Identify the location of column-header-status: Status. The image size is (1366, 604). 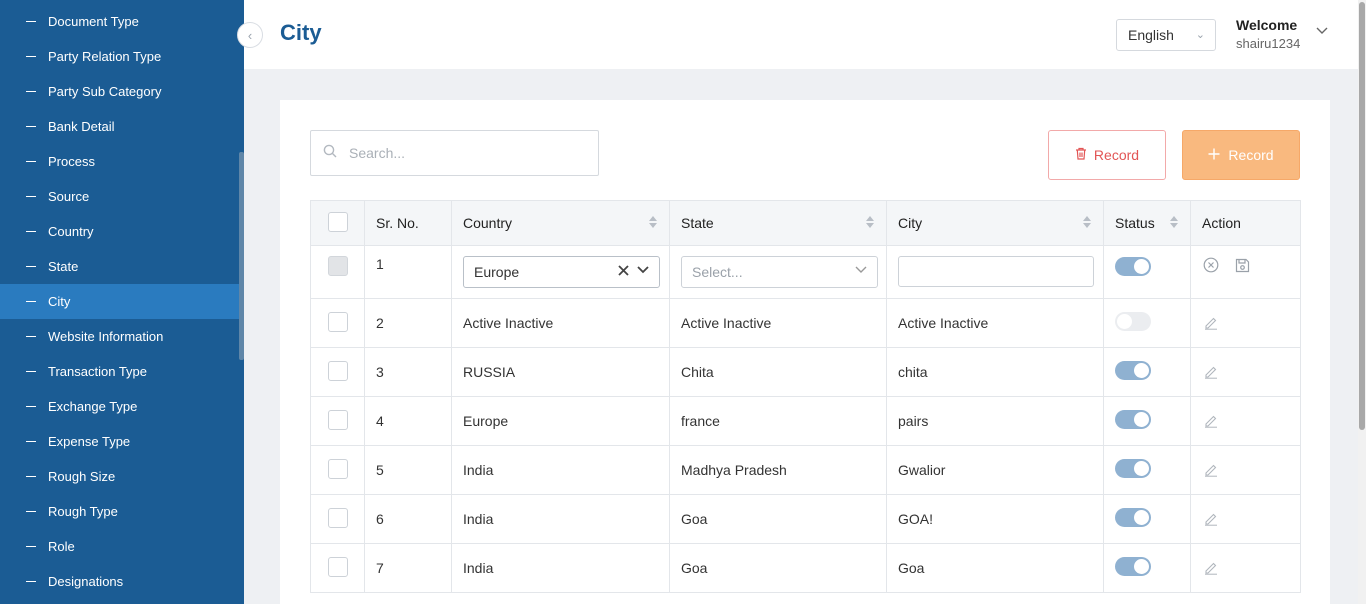
(1147, 223).